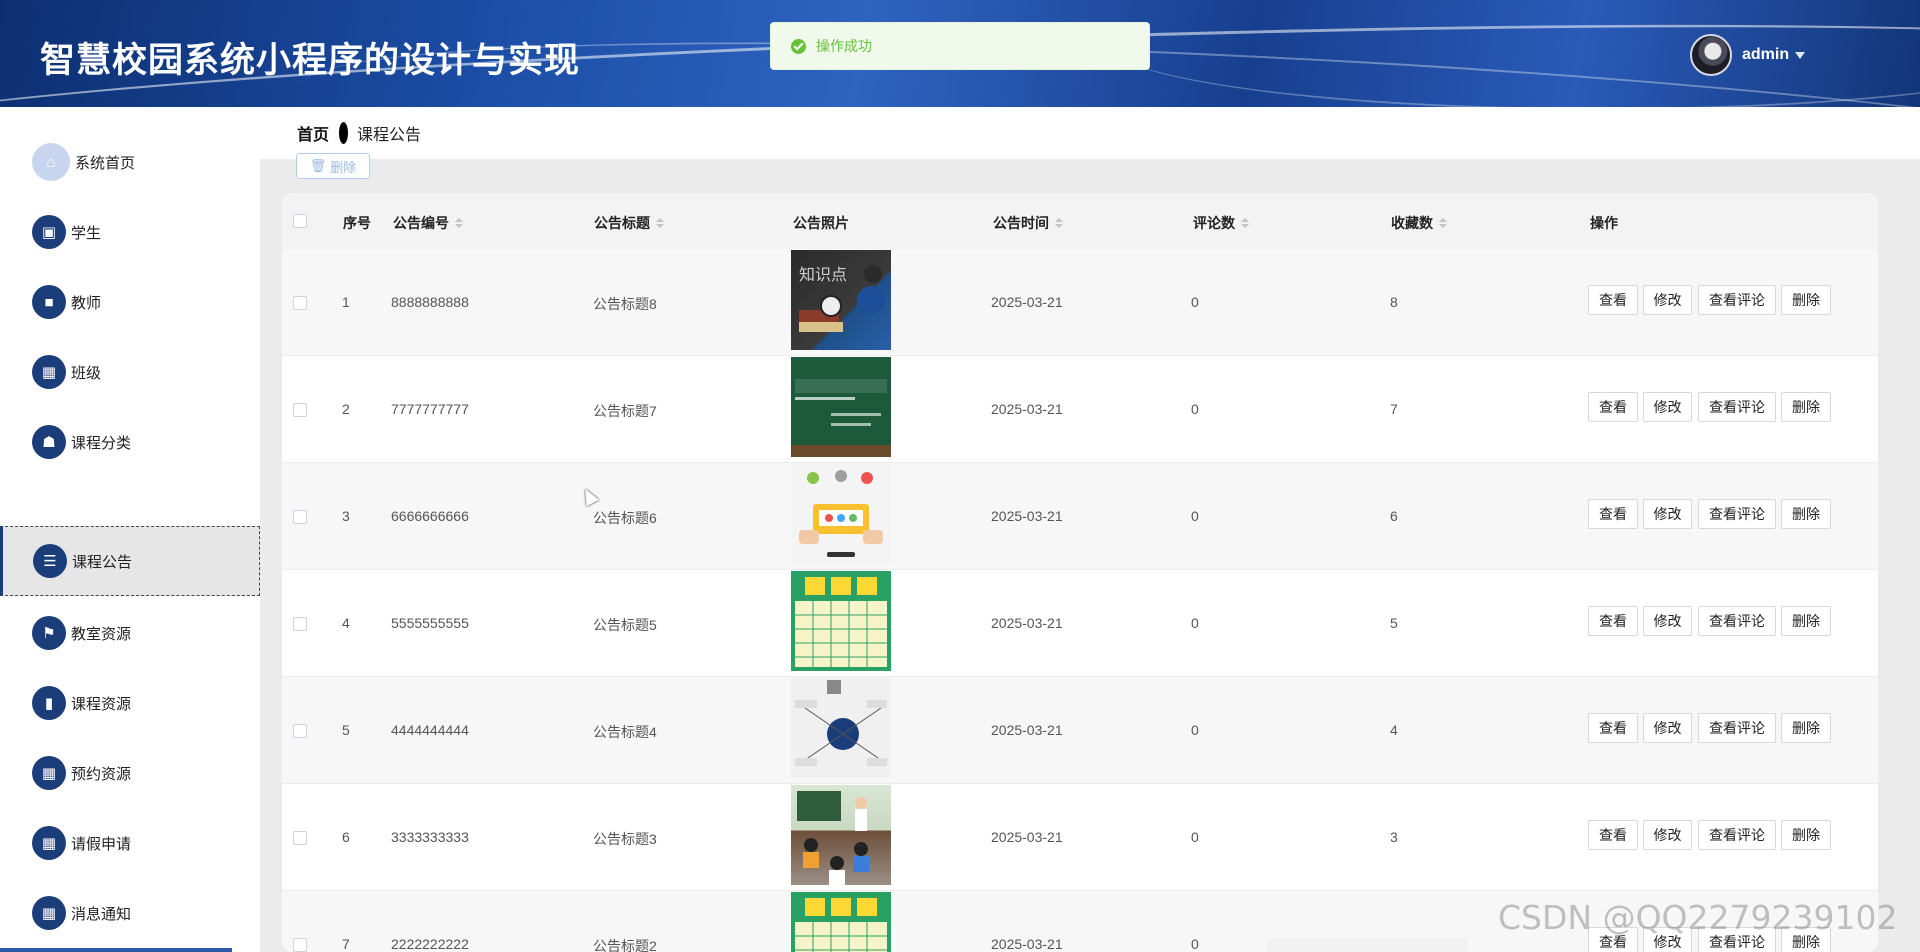  Describe the element at coordinates (105, 163) in the screenshot. I see `sidebar-item-label: 系统首页` at that location.